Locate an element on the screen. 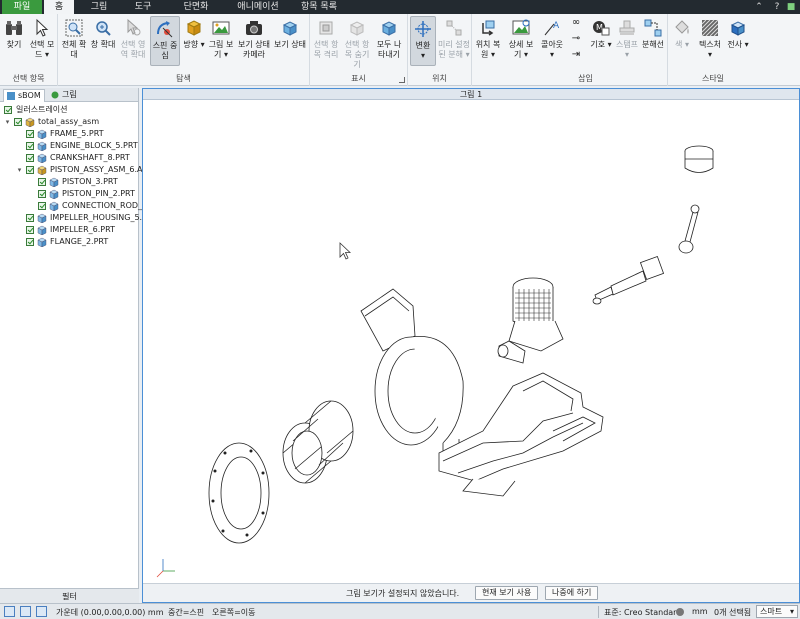 The width and height of the screenshot is (800, 619). tab-home: 홈 is located at coordinates (59, 7).